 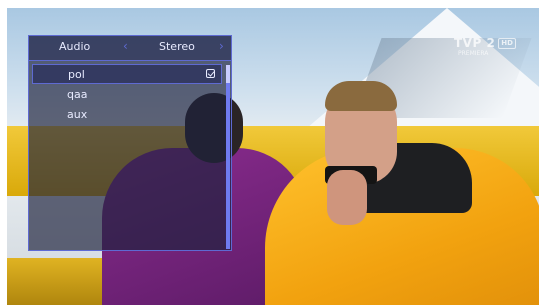 I want to click on scrollbar-thumb, so click(x=228, y=157).